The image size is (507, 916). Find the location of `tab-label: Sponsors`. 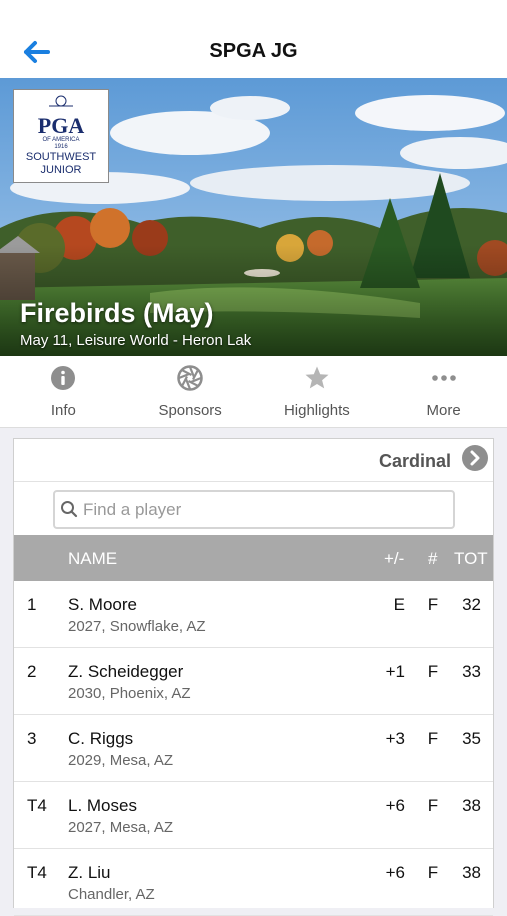

tab-label: Sponsors is located at coordinates (190, 410).